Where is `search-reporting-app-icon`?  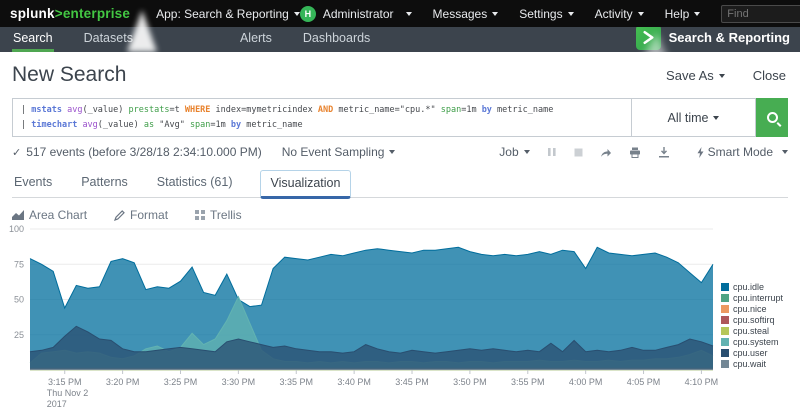
search-reporting-app-icon is located at coordinates (648, 37).